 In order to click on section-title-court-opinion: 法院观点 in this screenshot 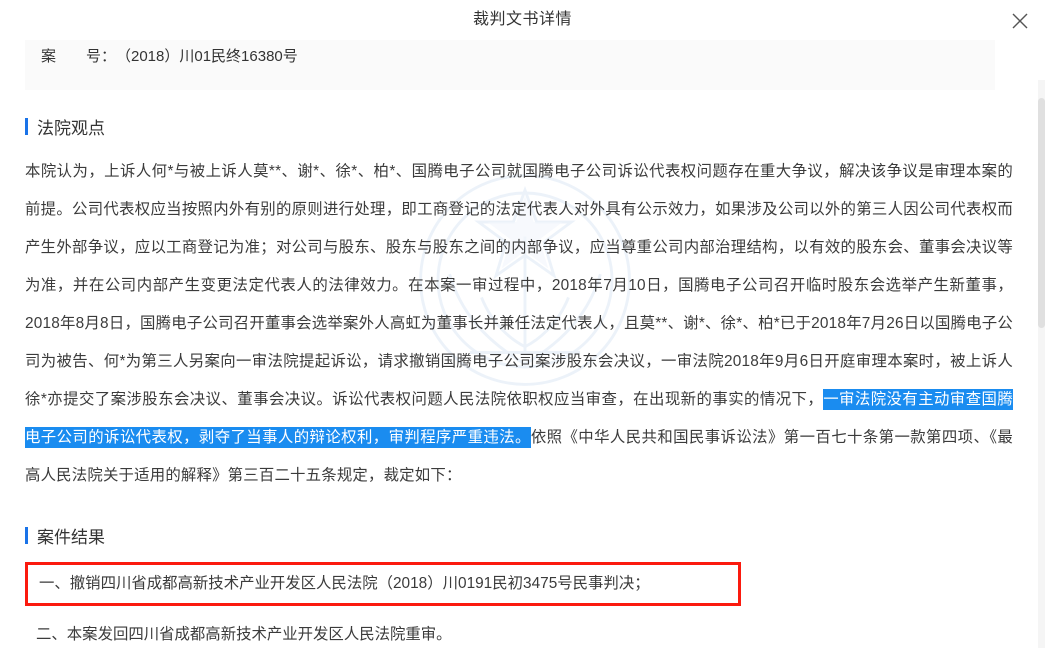, I will do `click(71, 128)`.